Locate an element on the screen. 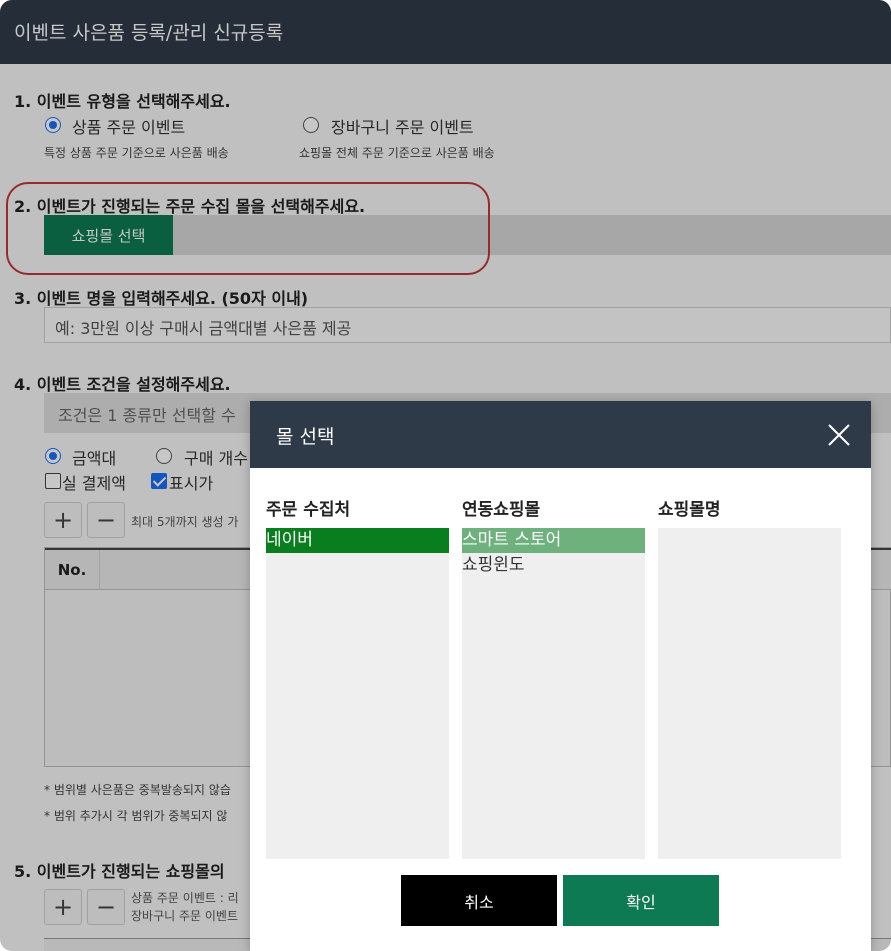 The width and height of the screenshot is (891, 951). list-item-smartstore: 스마트 스토어 is located at coordinates (553, 540).